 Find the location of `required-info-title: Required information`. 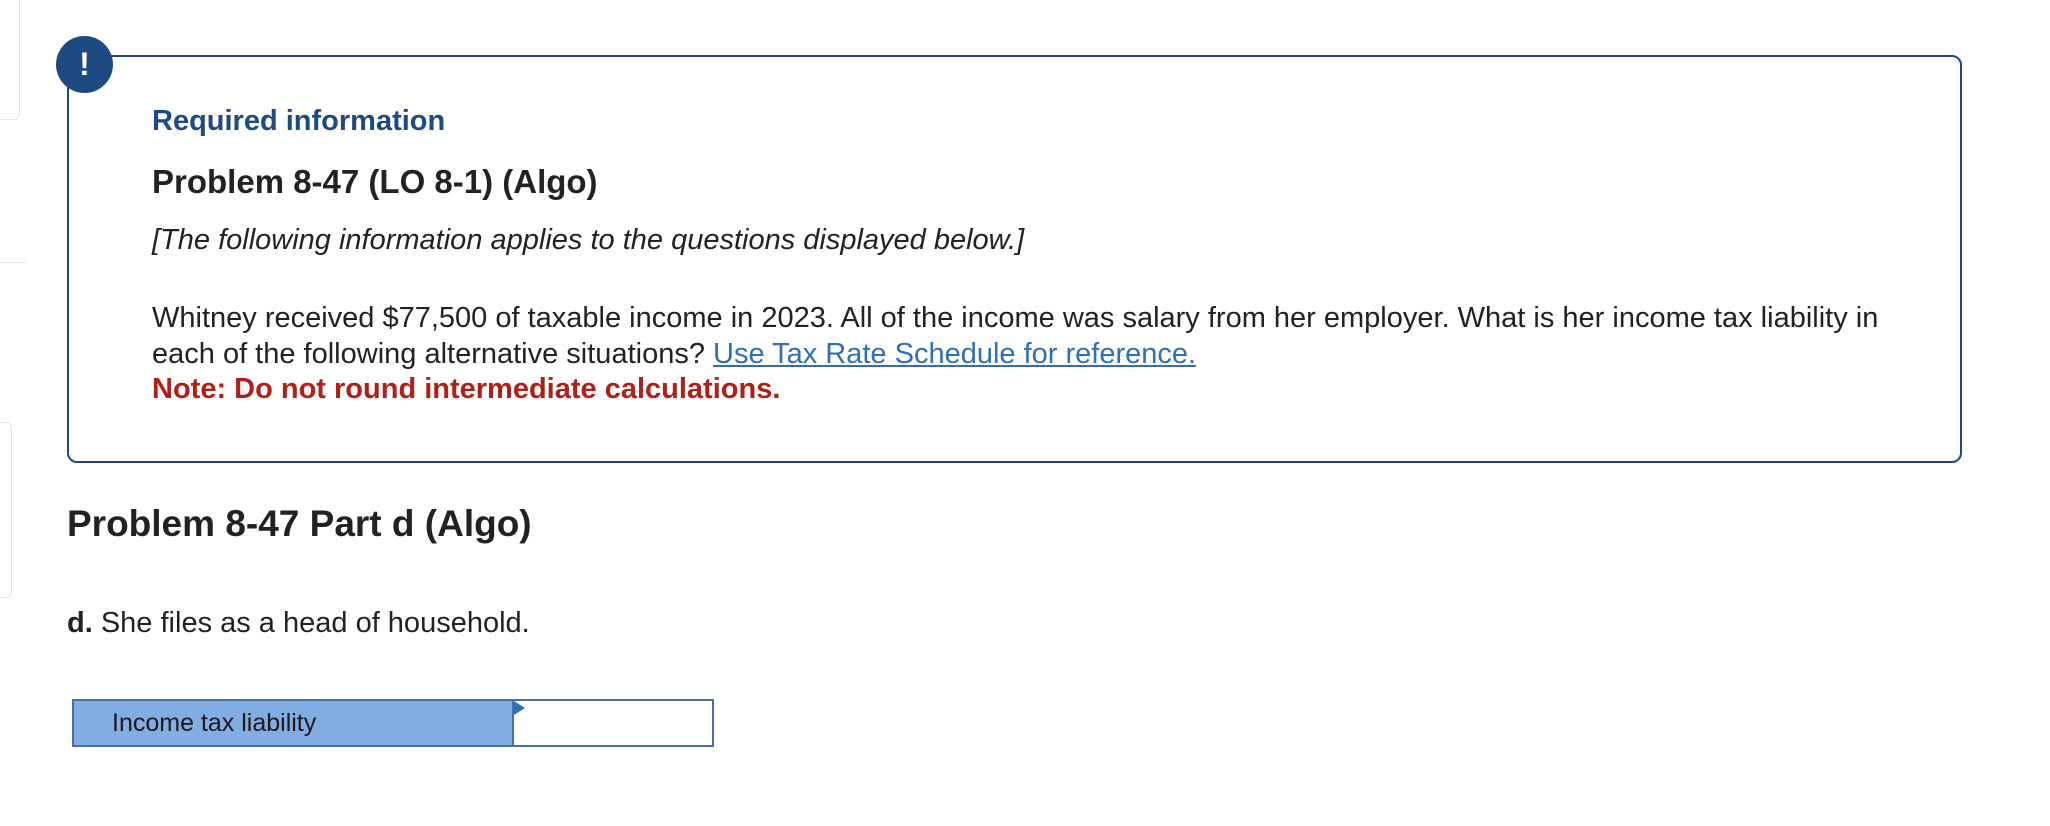

required-info-title: Required information is located at coordinates (299, 121).